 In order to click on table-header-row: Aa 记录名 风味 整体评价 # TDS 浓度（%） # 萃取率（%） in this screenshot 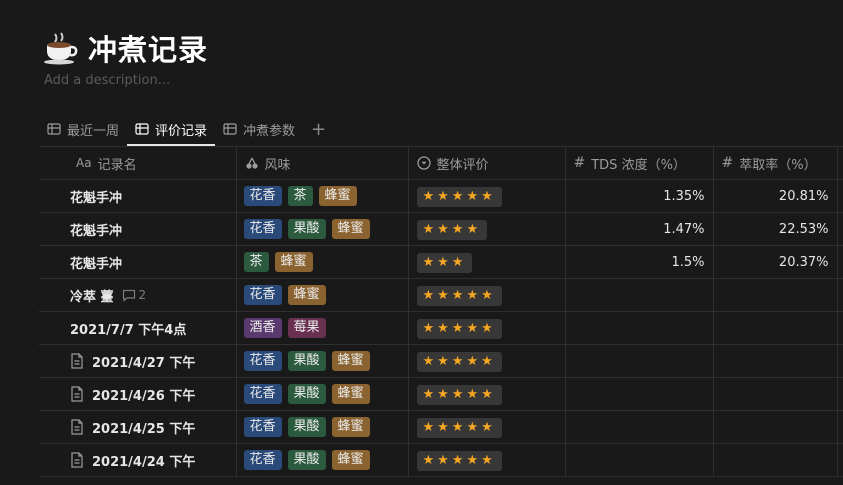, I will do `click(441, 163)`.